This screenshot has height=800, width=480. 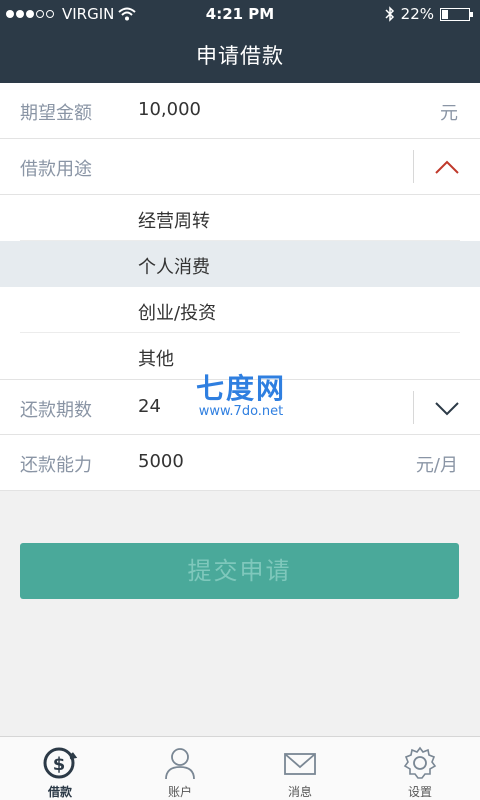 I want to click on tab-label: 账户, so click(x=179, y=792).